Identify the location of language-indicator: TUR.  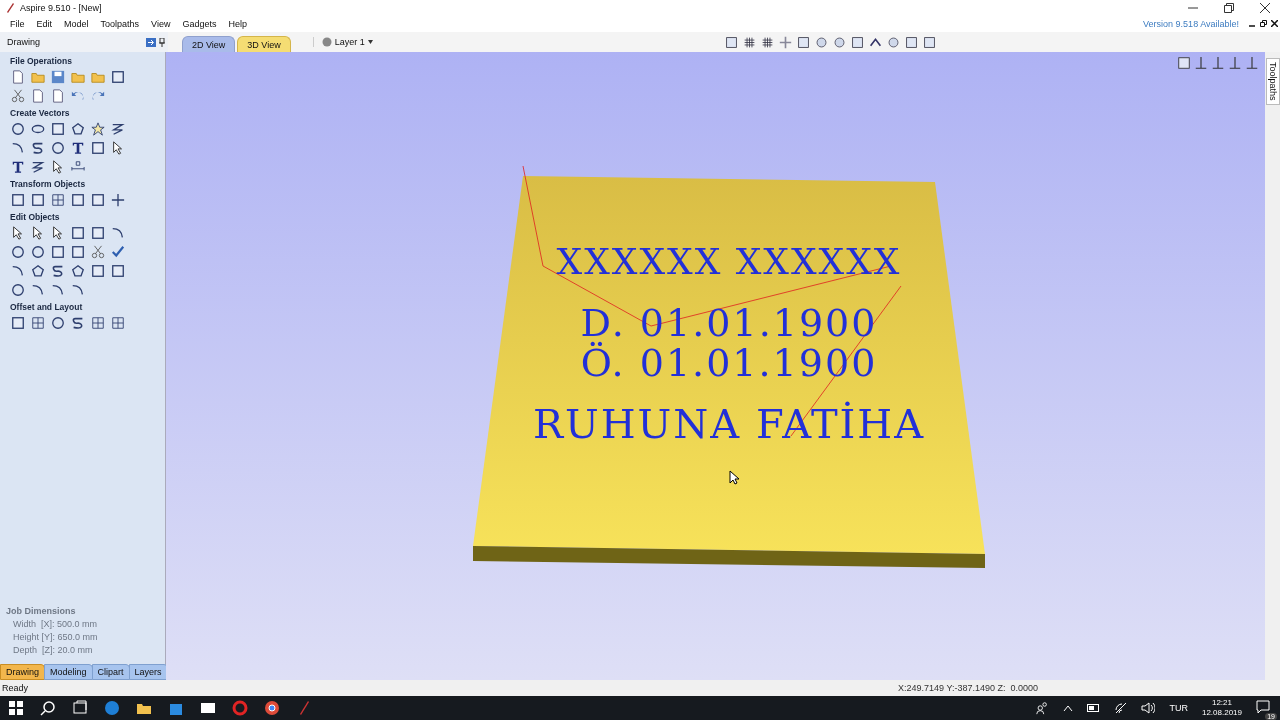
(1178, 708).